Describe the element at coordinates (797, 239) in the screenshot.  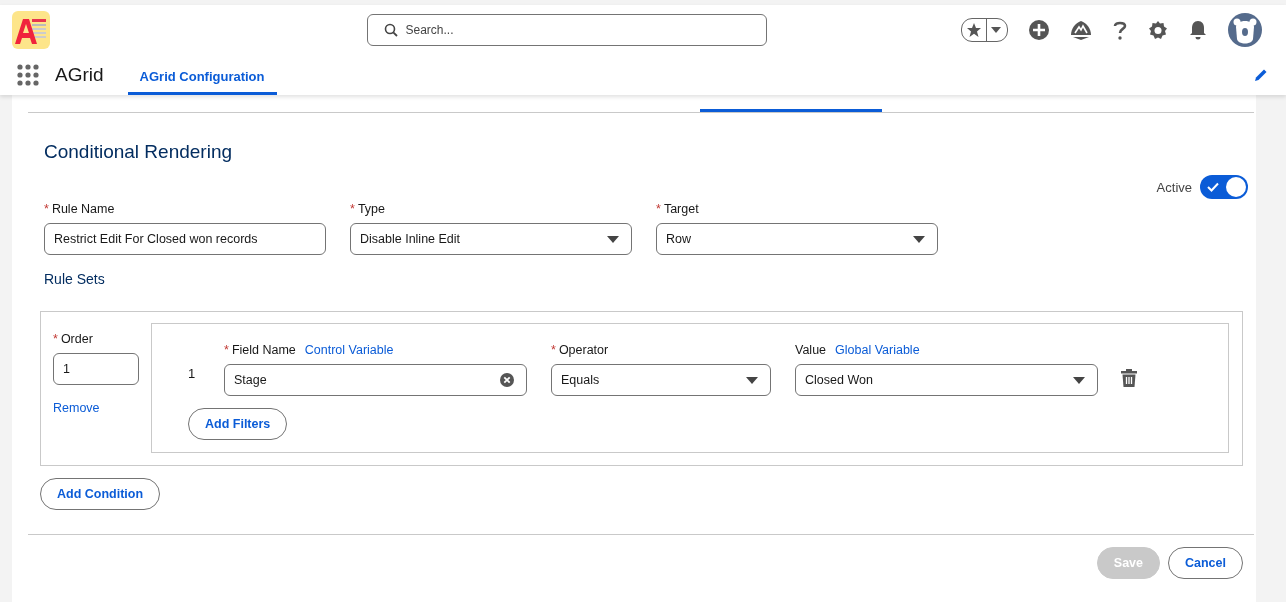
I see `select-field: Row` at that location.